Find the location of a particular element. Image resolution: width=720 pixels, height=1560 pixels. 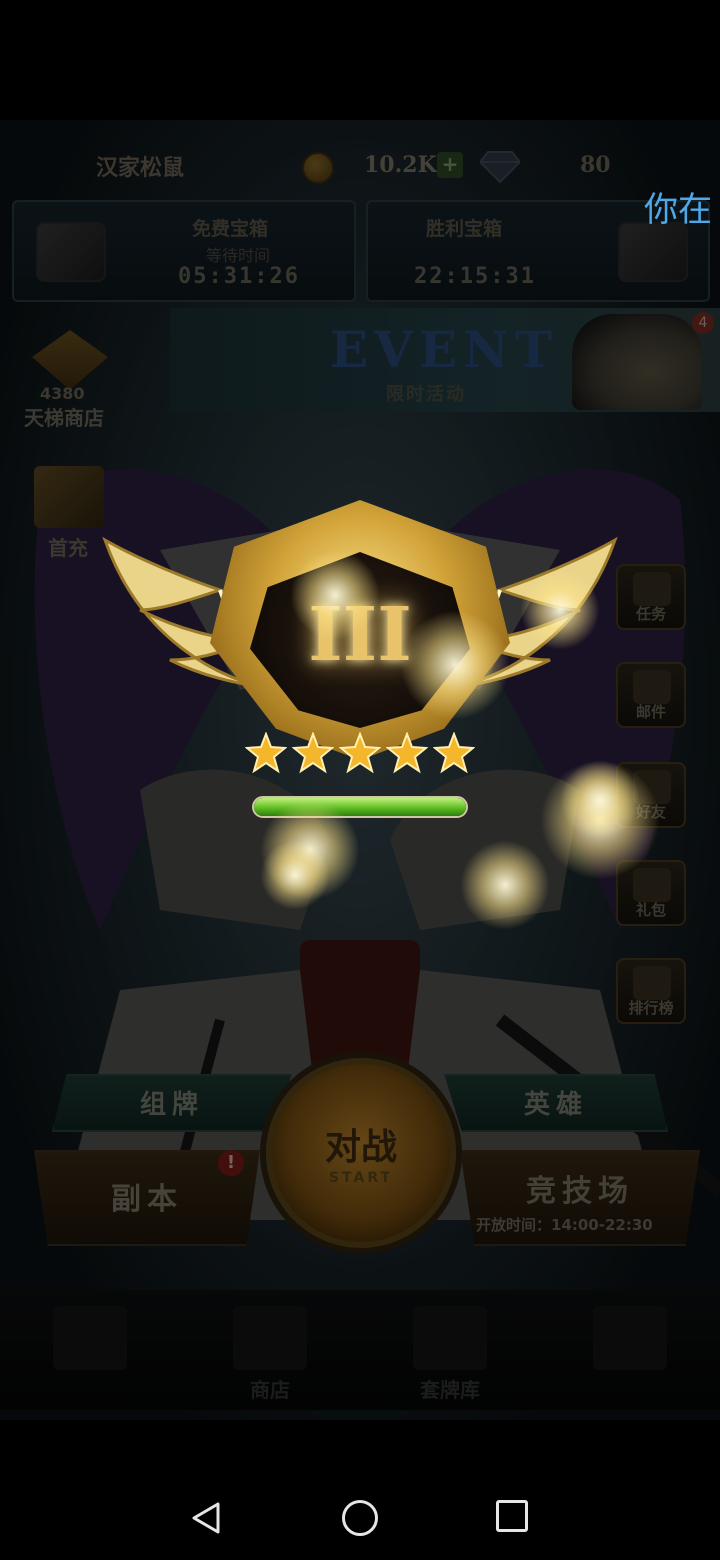

deck-button: 组牌 is located at coordinates (172, 1103).